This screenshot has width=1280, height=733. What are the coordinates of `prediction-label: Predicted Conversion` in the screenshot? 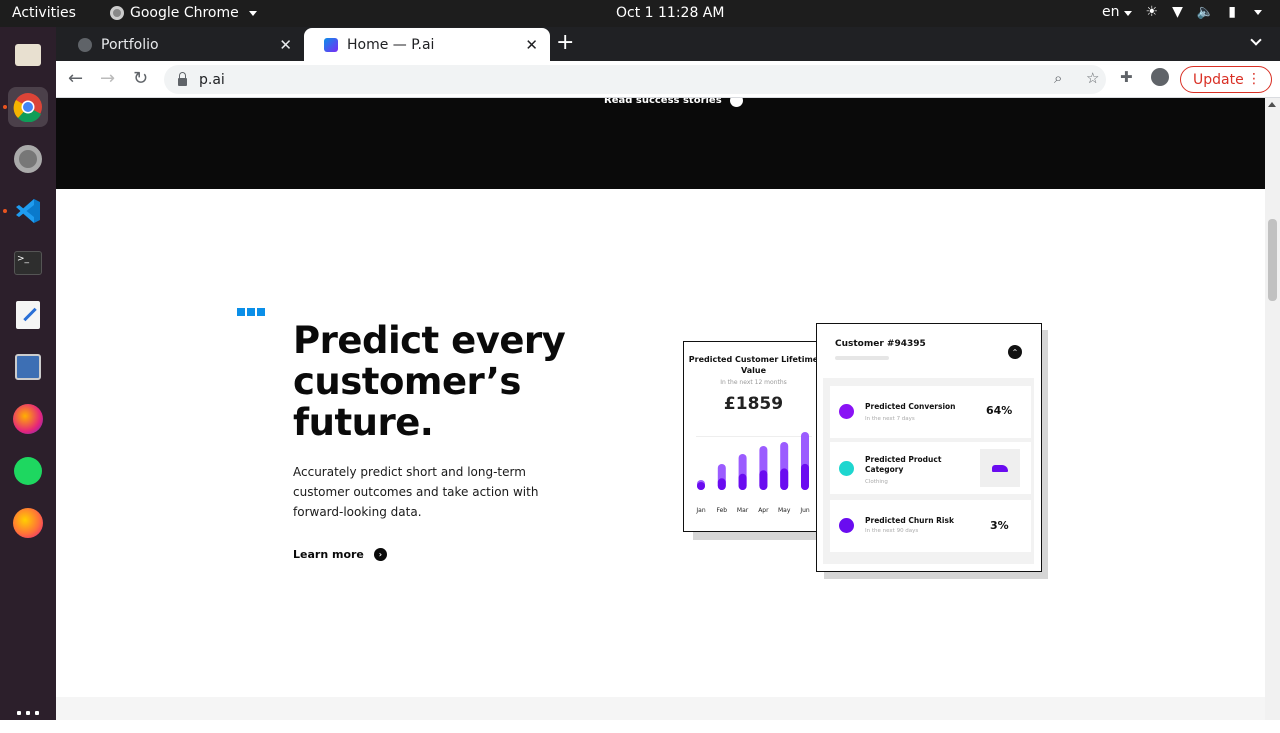 It's located at (910, 406).